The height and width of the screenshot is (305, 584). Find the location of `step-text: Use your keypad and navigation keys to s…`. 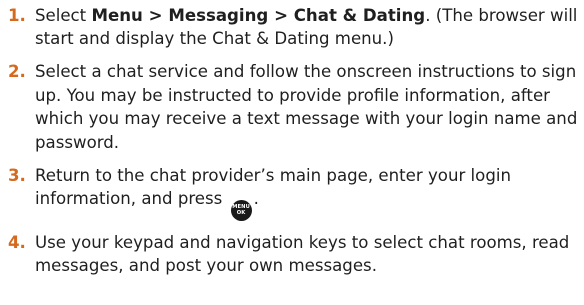

step-text: Use your keypad and navigation keys to s… is located at coordinates (302, 254).